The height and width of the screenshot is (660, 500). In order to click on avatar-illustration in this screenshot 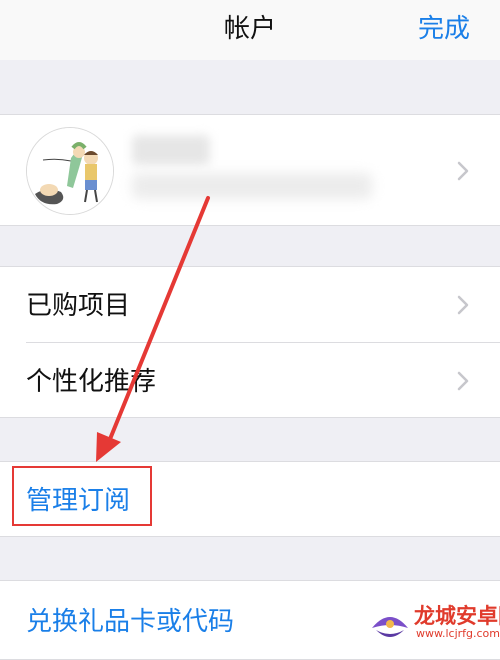, I will do `click(70, 171)`.